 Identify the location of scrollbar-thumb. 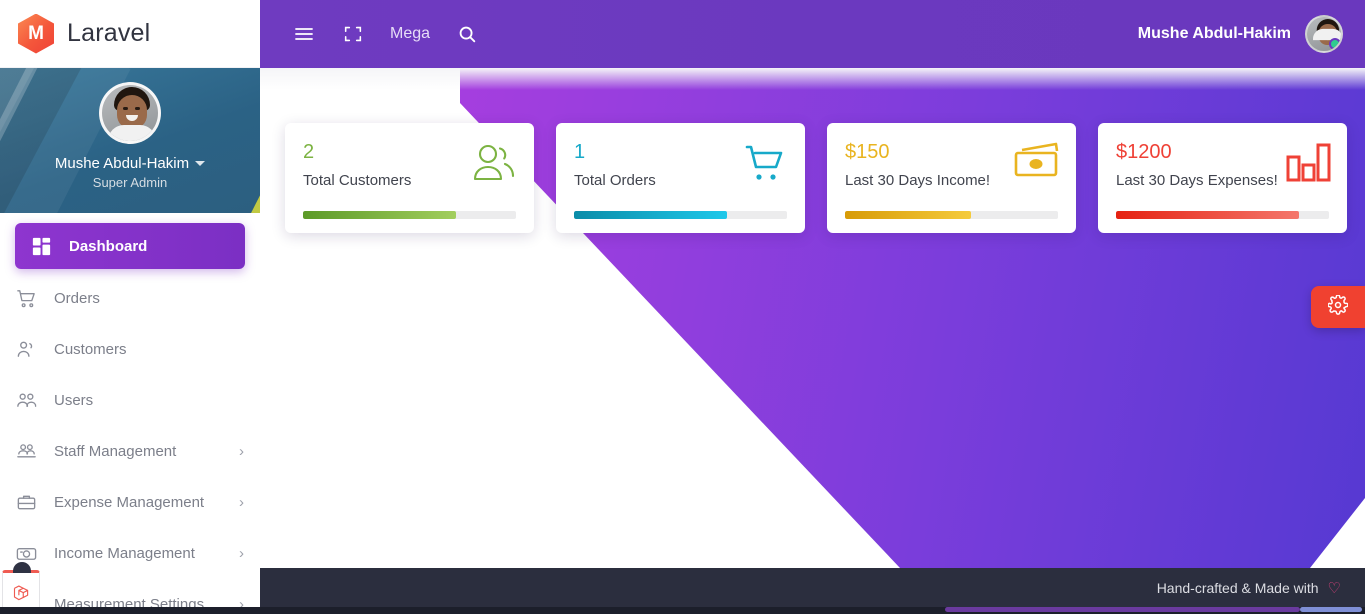
(1122, 609).